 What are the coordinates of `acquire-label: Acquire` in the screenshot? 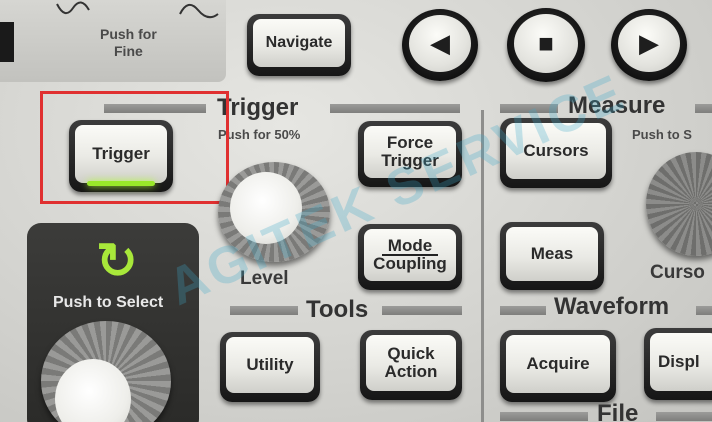 It's located at (558, 364).